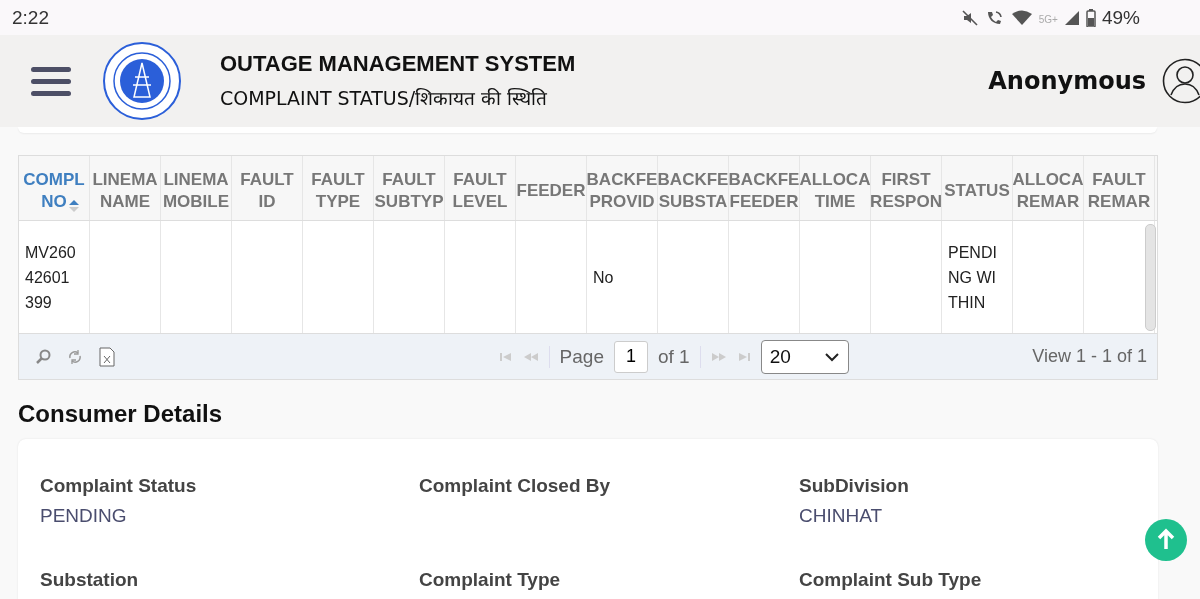 This screenshot has height=599, width=1200. Describe the element at coordinates (119, 486) in the screenshot. I see `field-label: Complaint Status` at that location.